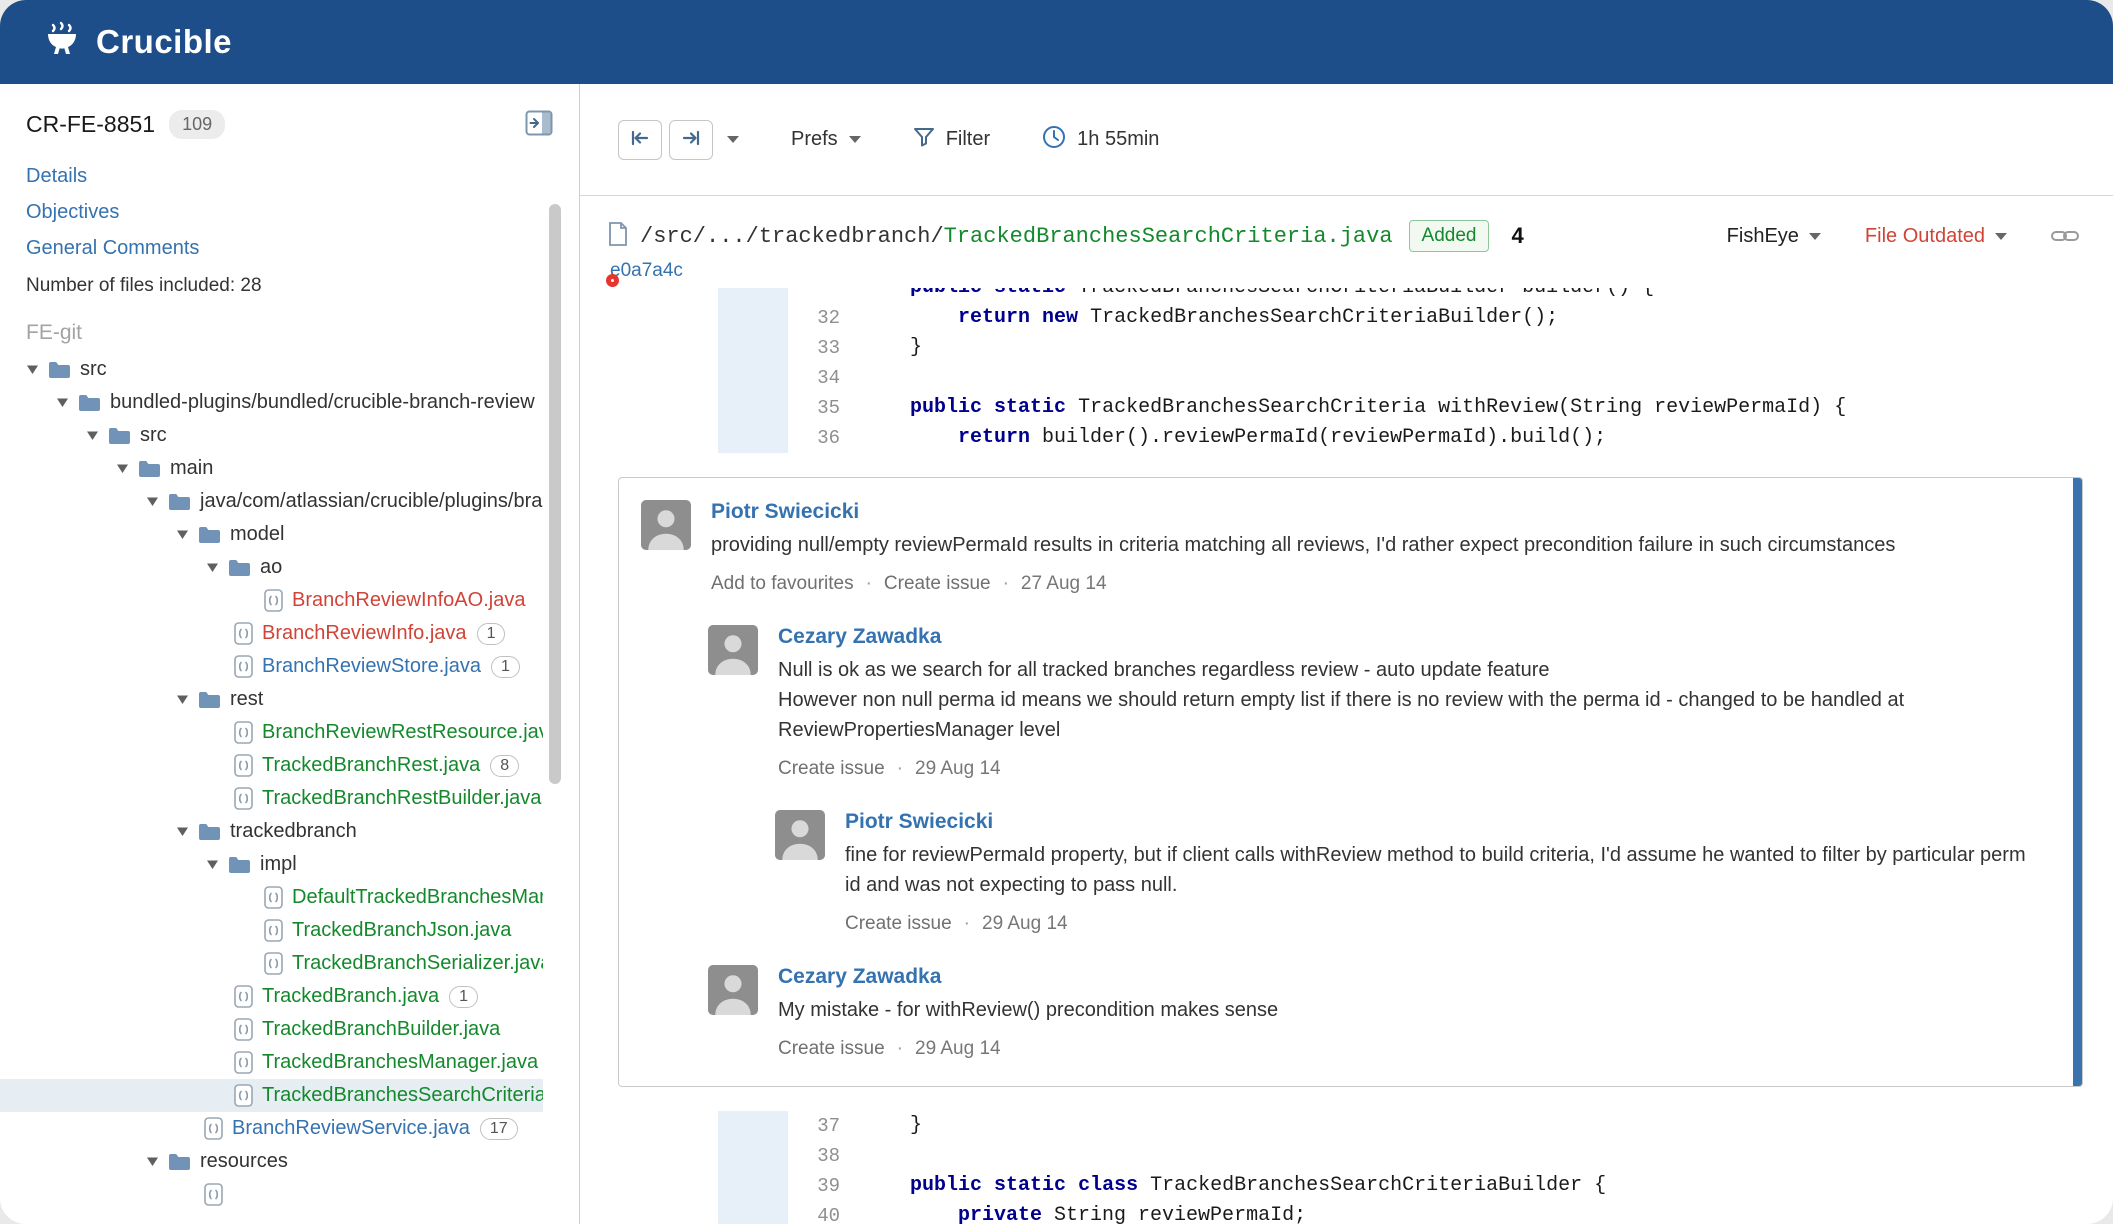 Image resolution: width=2113 pixels, height=1224 pixels. I want to click on tree-file: BranchReviewService.java 17, so click(271, 1128).